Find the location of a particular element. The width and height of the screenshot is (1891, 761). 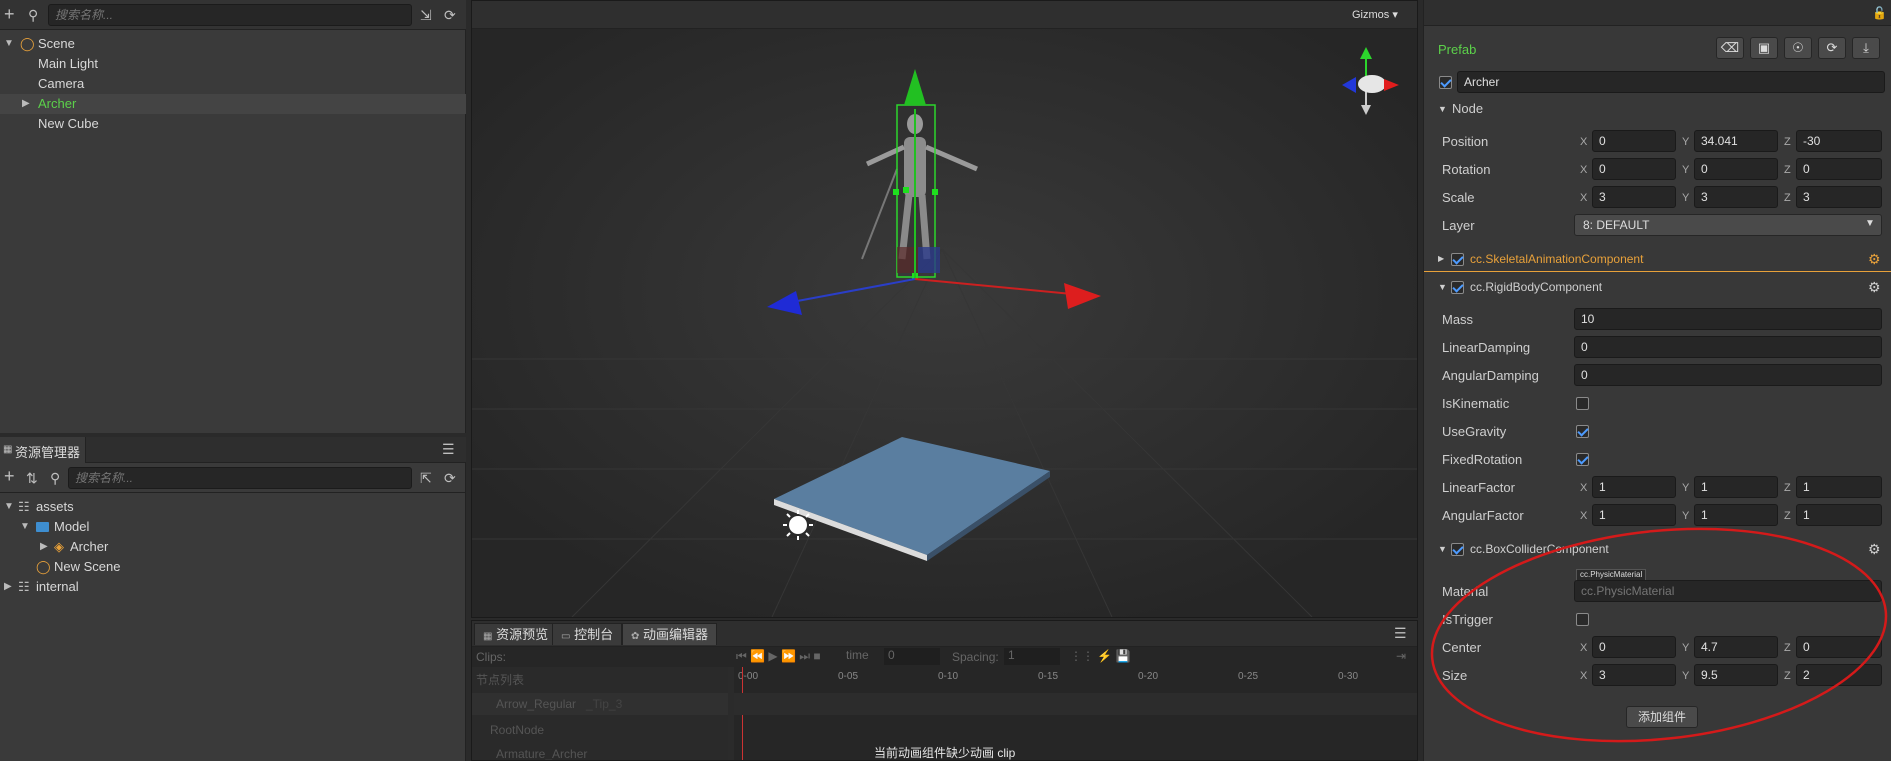

boxcollider-component-header: ▼ cc.BoxColliderComponent ⚙ is located at coordinates (1657, 549).